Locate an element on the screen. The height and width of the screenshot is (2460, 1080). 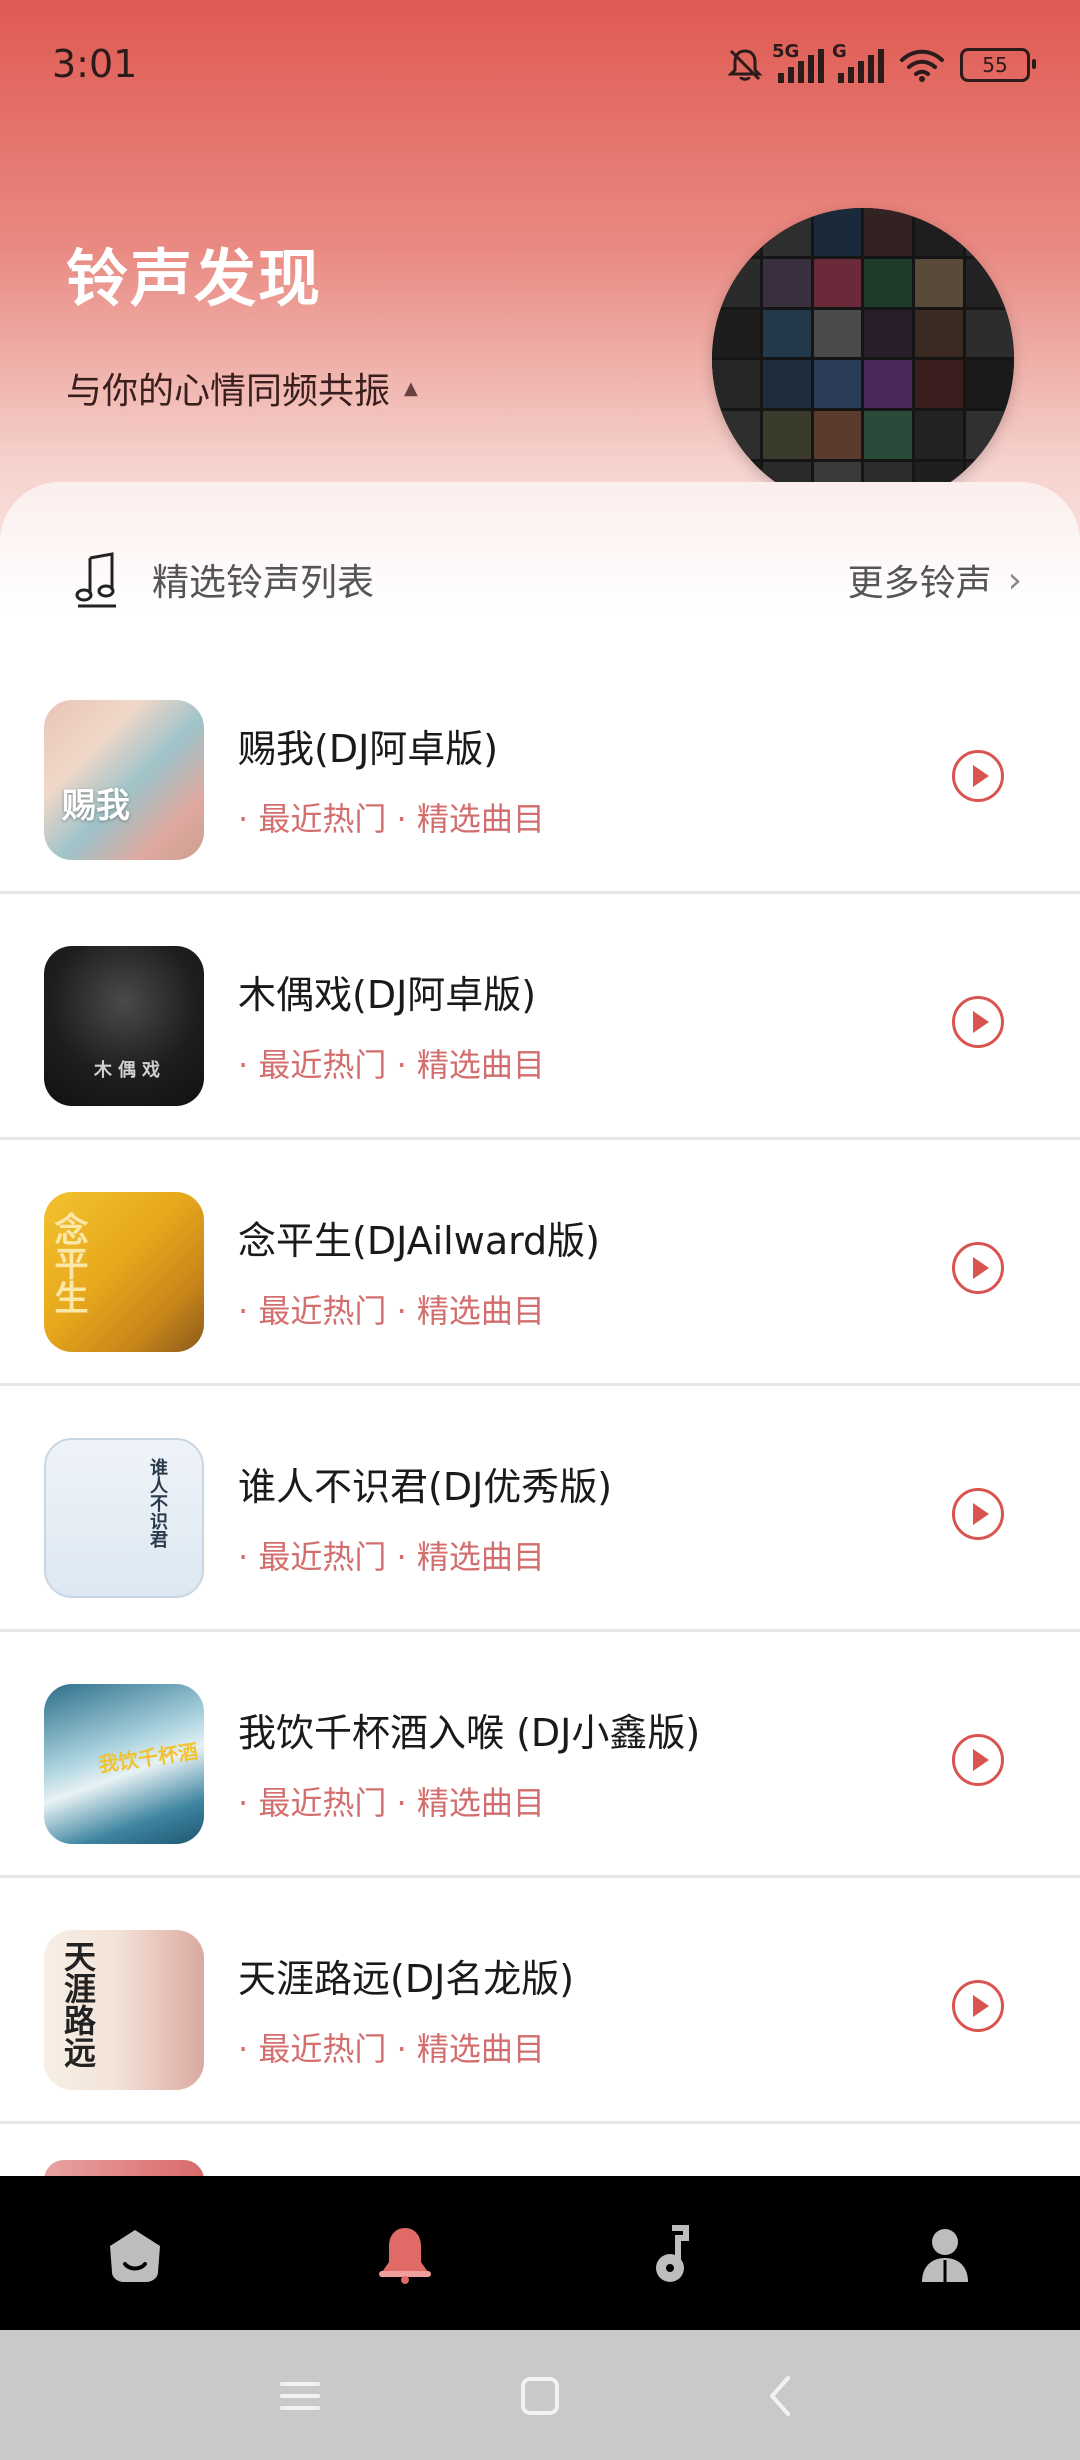
list-item: 天涯路远 天涯路远(DJ名龙版) · 最近热门 · 精选曲目 is located at coordinates (540, 2001).